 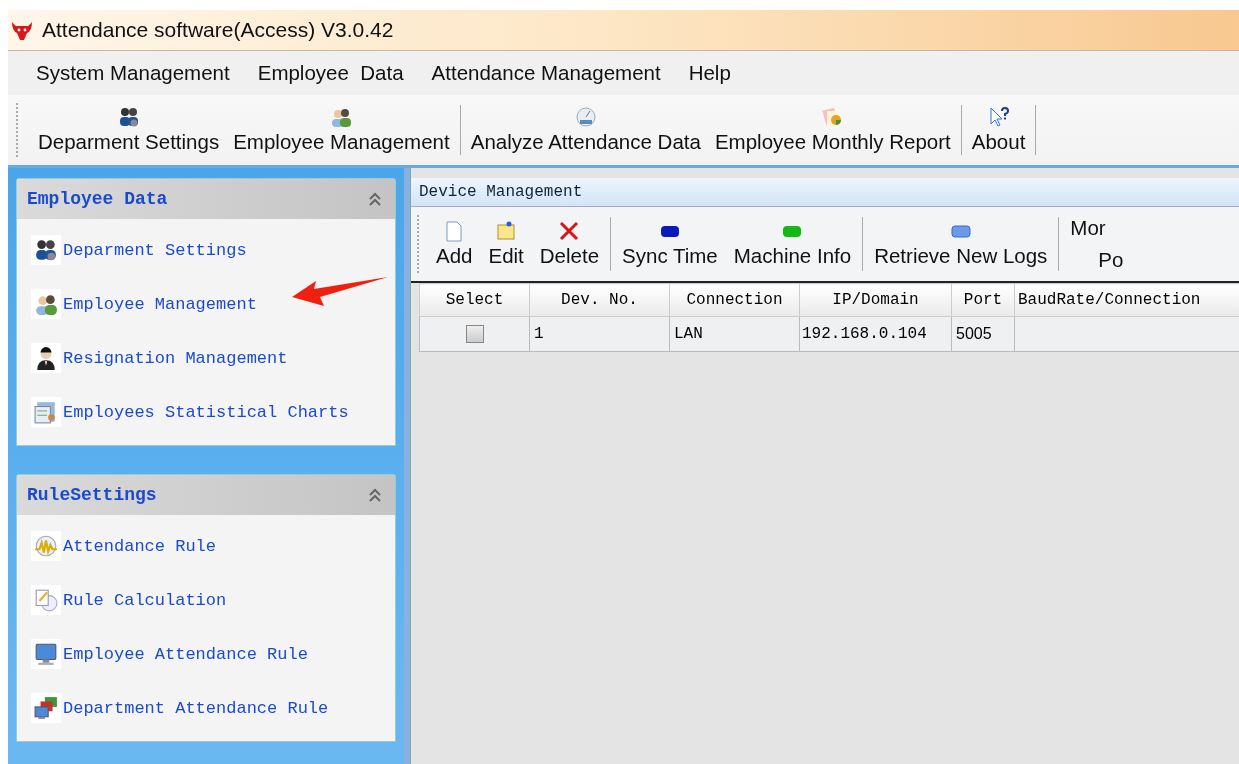 I want to click on toolbar-button: Machine Info, so click(x=792, y=244).